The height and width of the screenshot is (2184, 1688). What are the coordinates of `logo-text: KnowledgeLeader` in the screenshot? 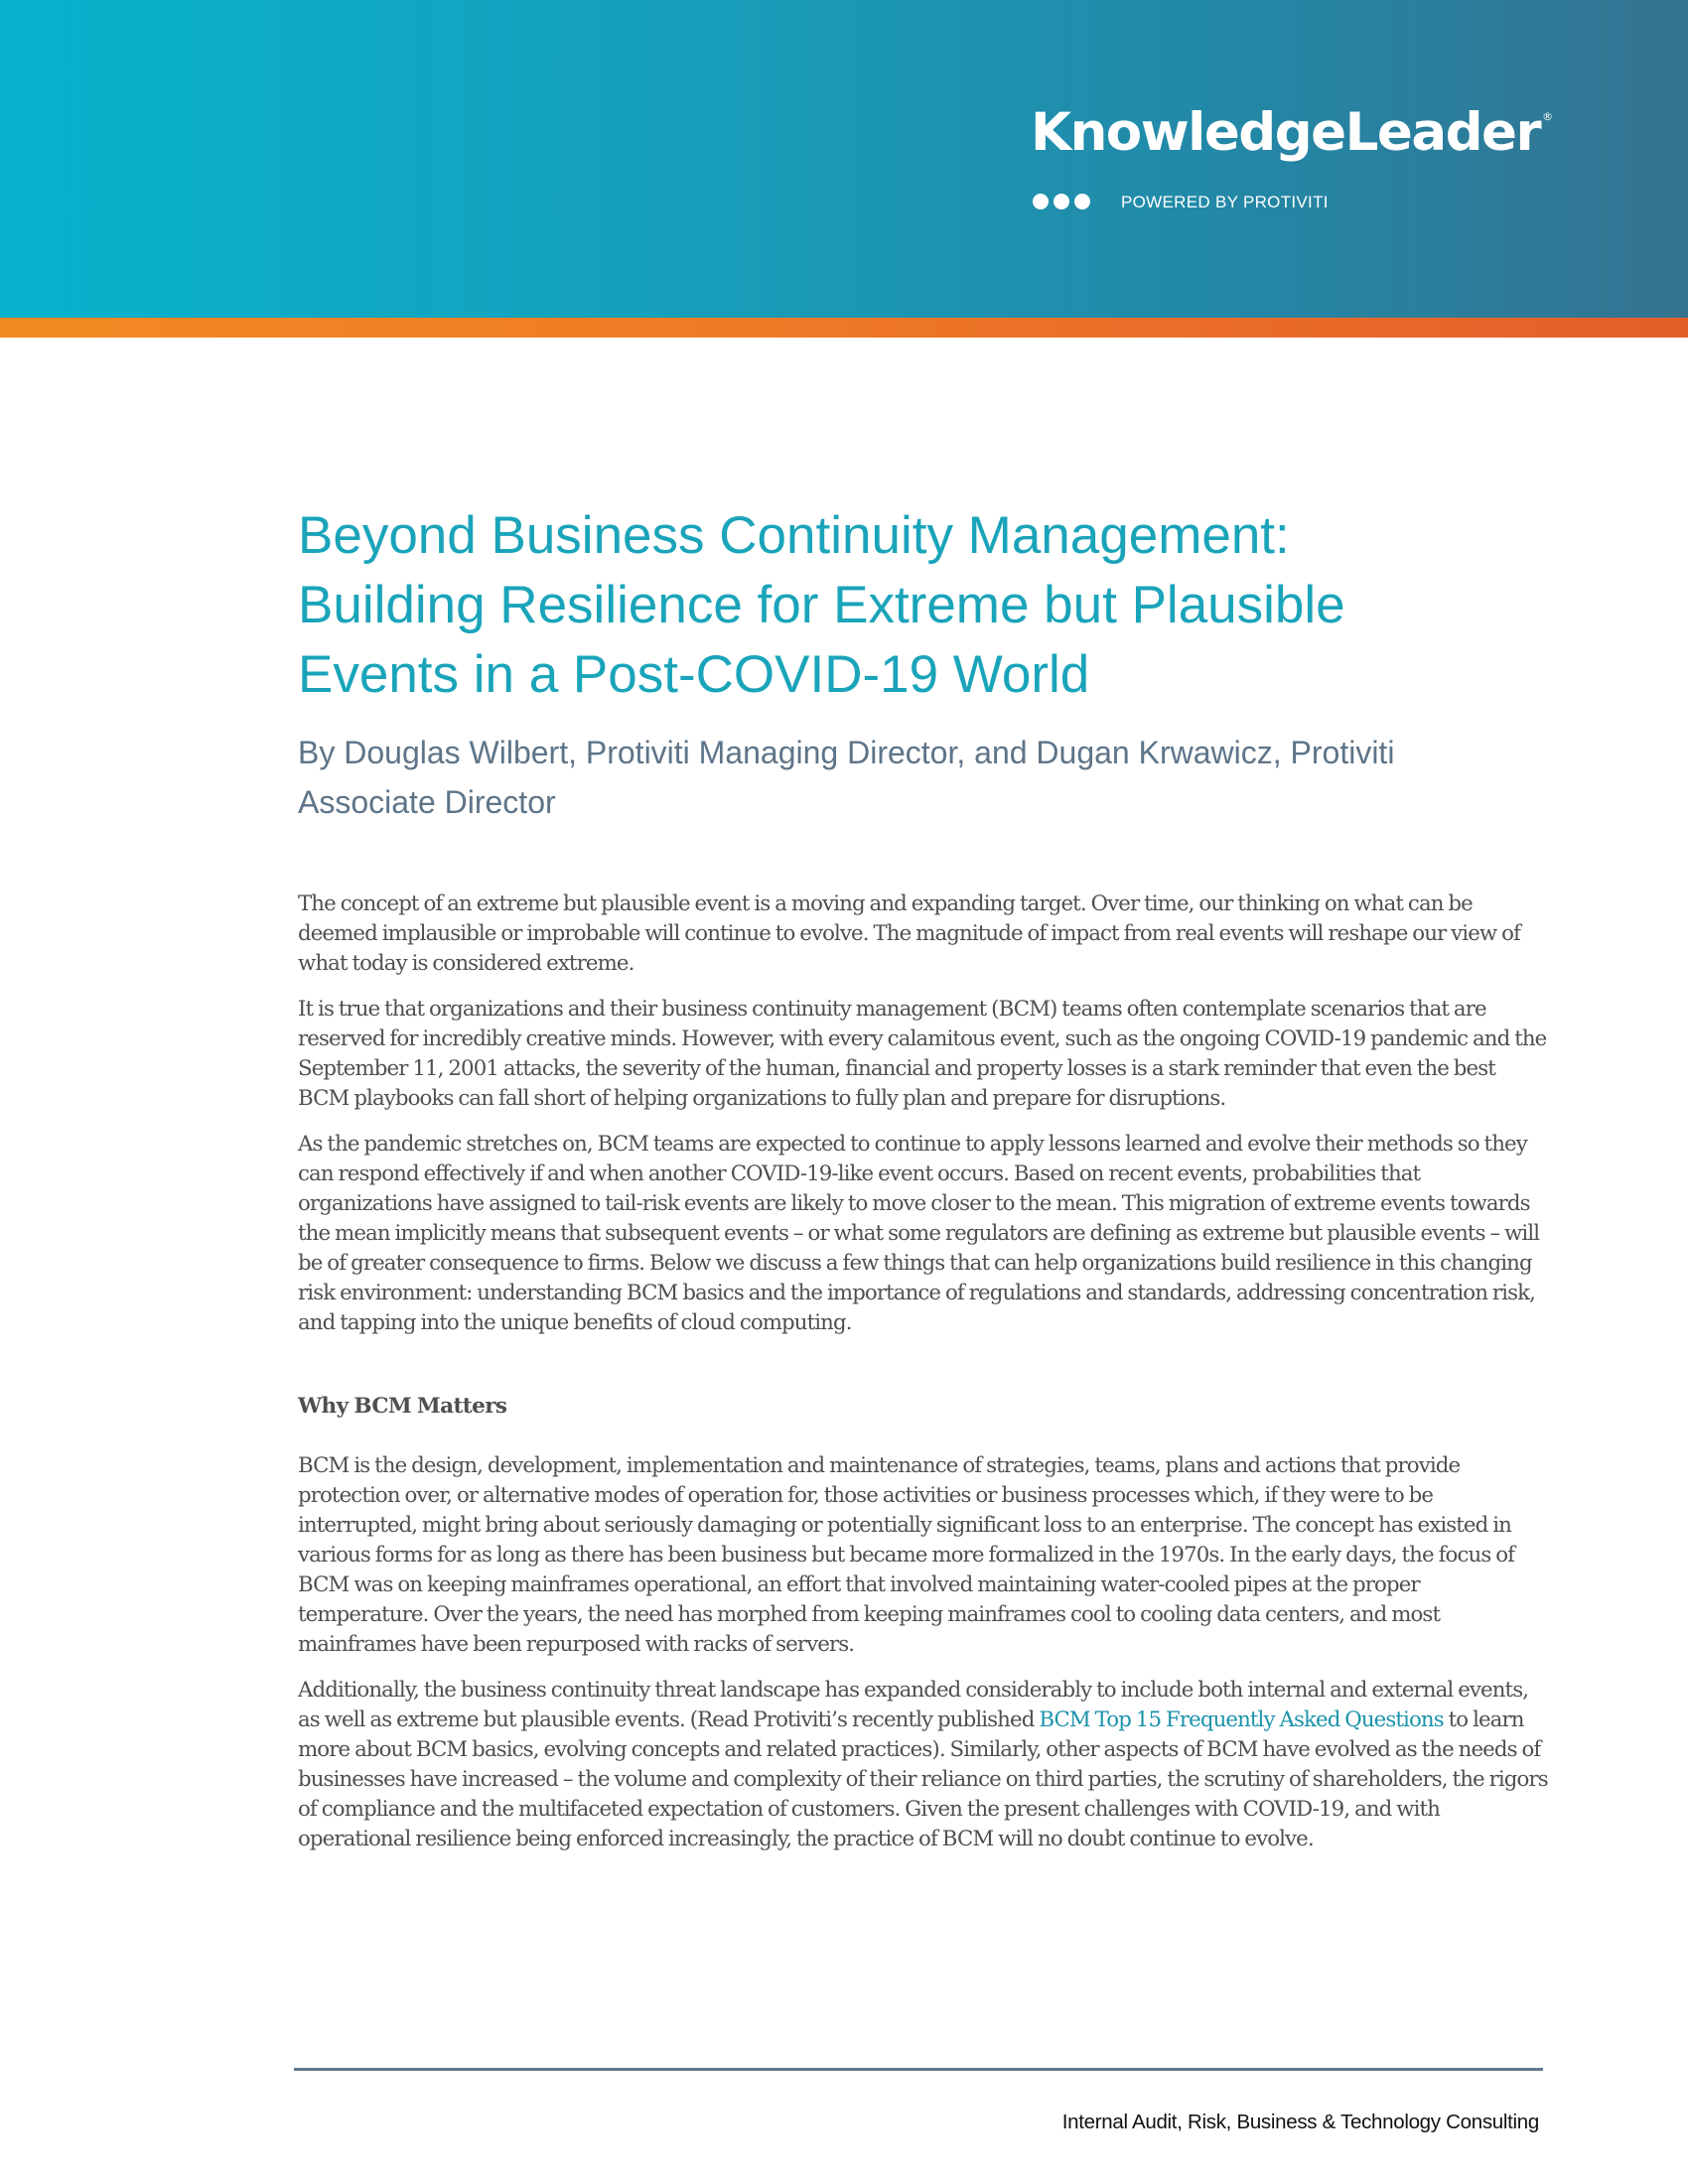 It's located at (1286, 132).